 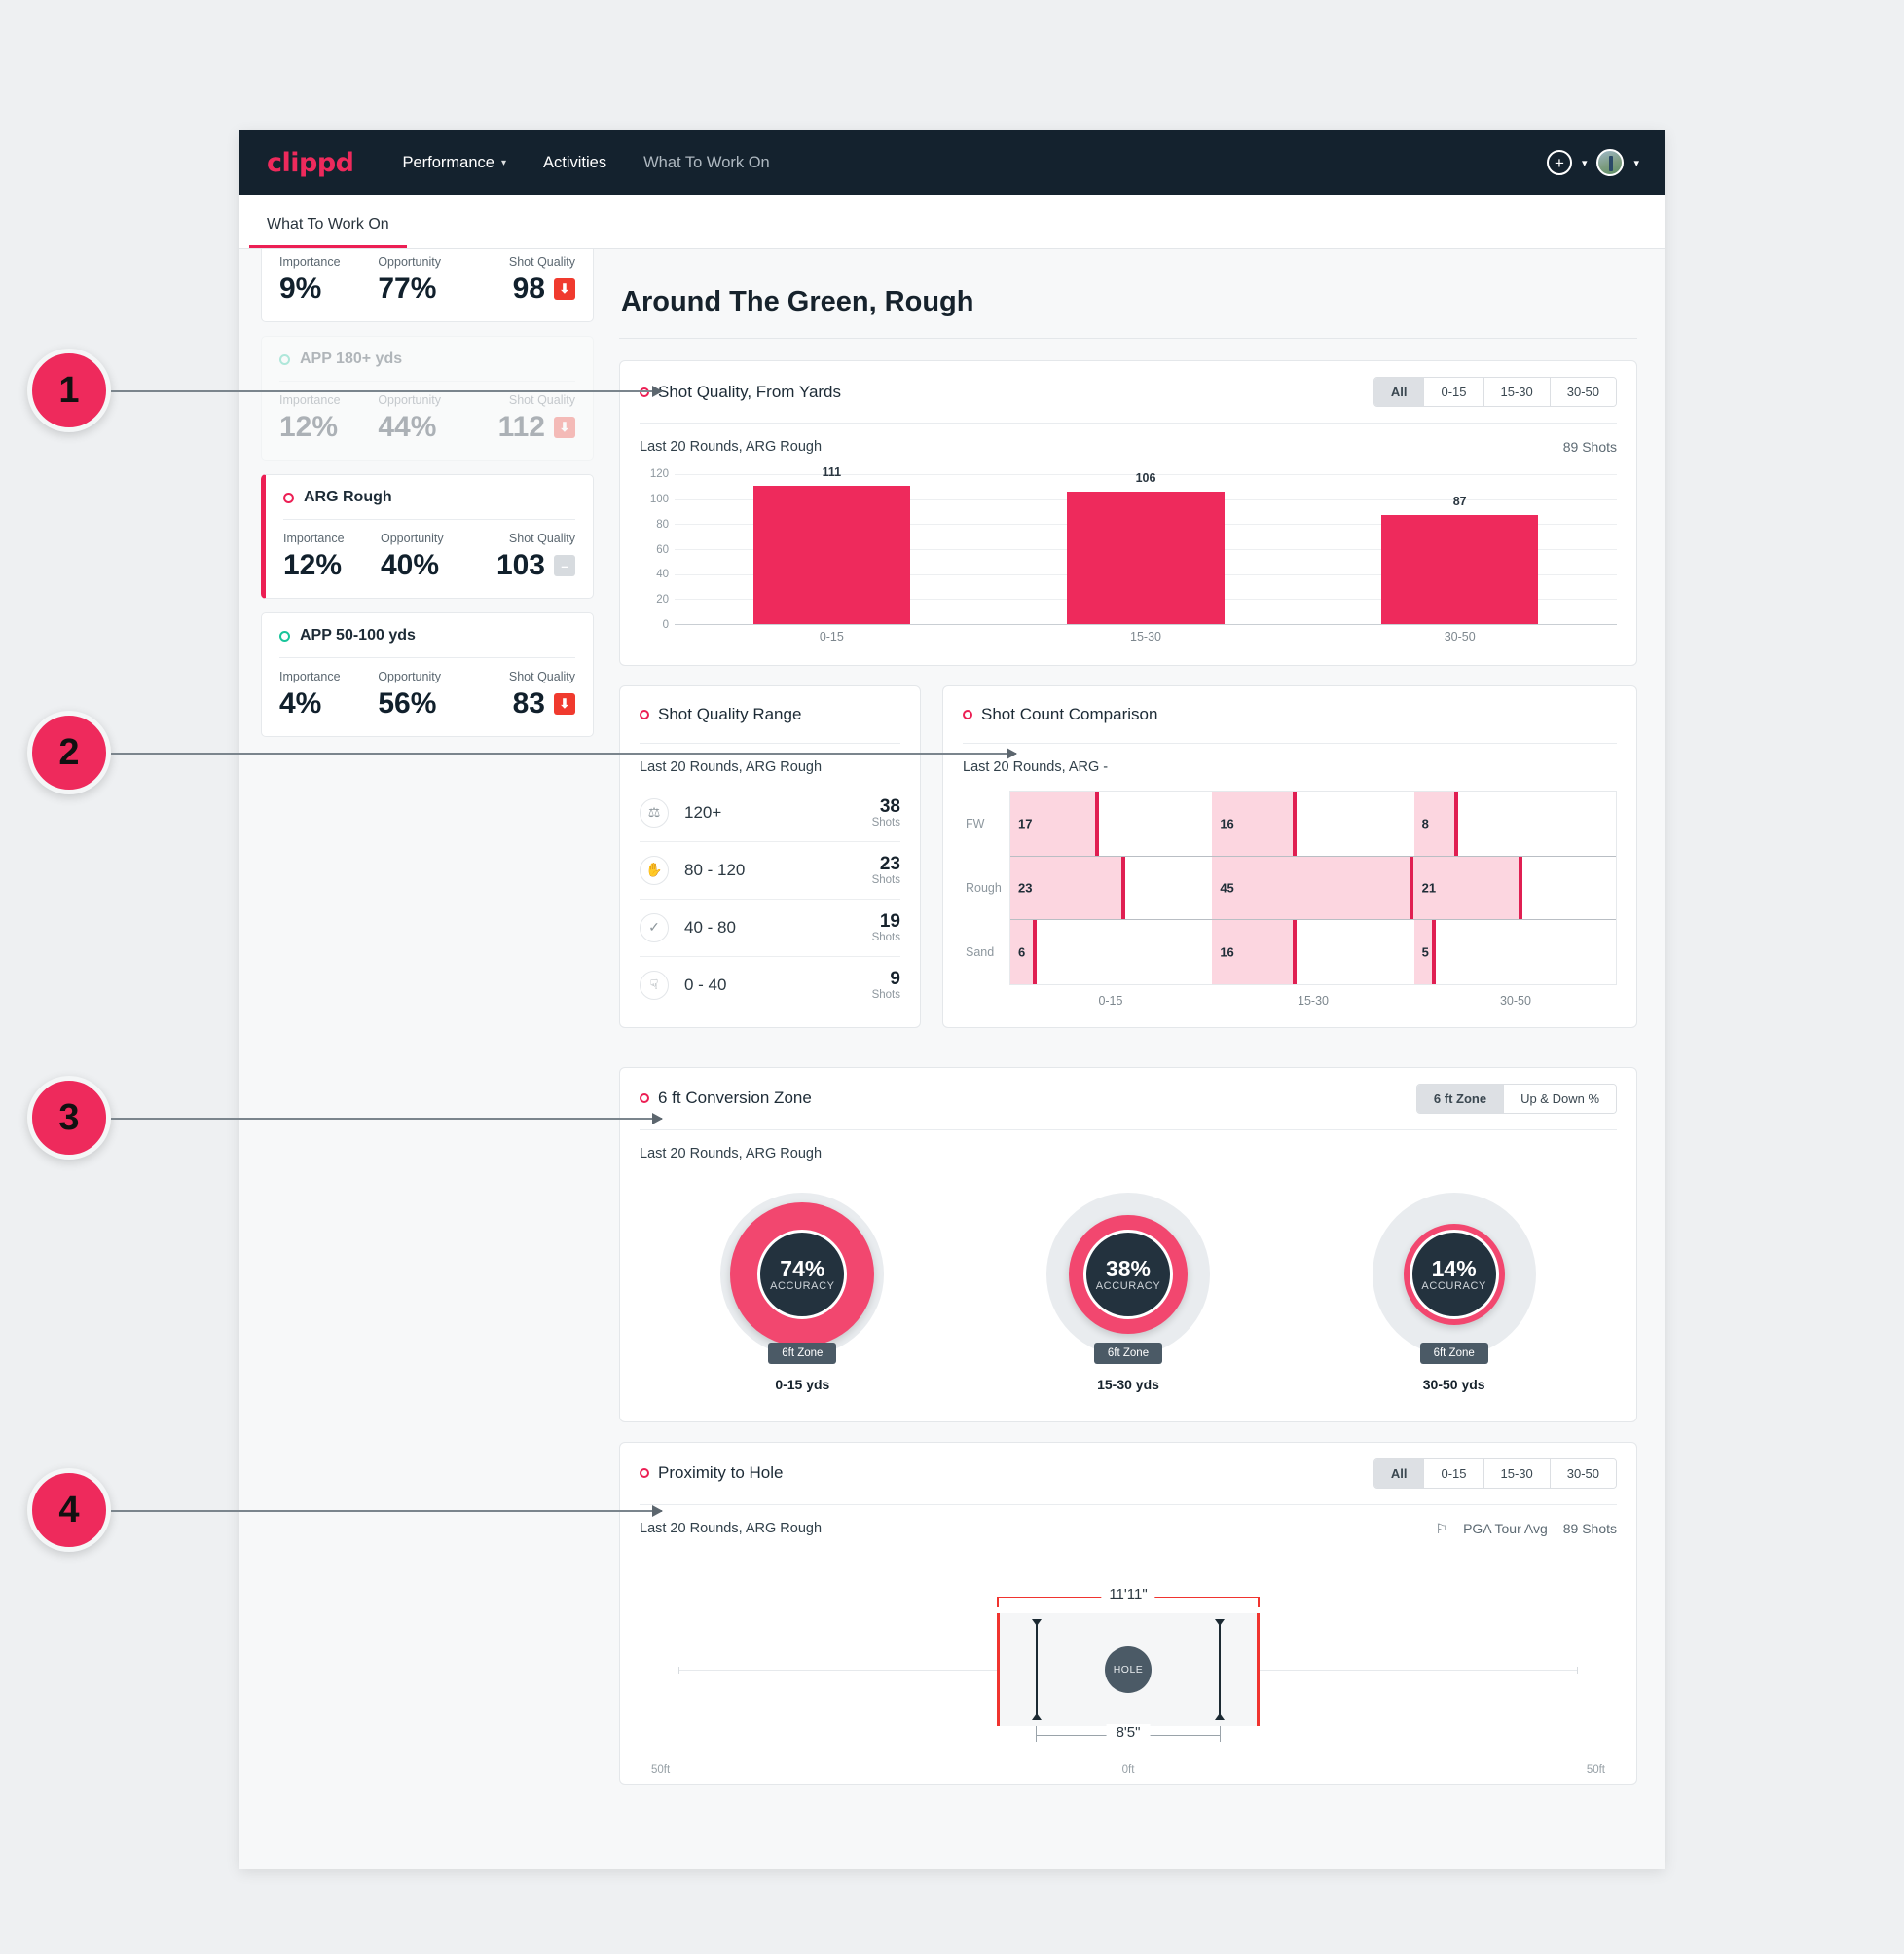 What do you see at coordinates (831, 544) in the screenshot?
I see `bar-0-15: 111` at bounding box center [831, 544].